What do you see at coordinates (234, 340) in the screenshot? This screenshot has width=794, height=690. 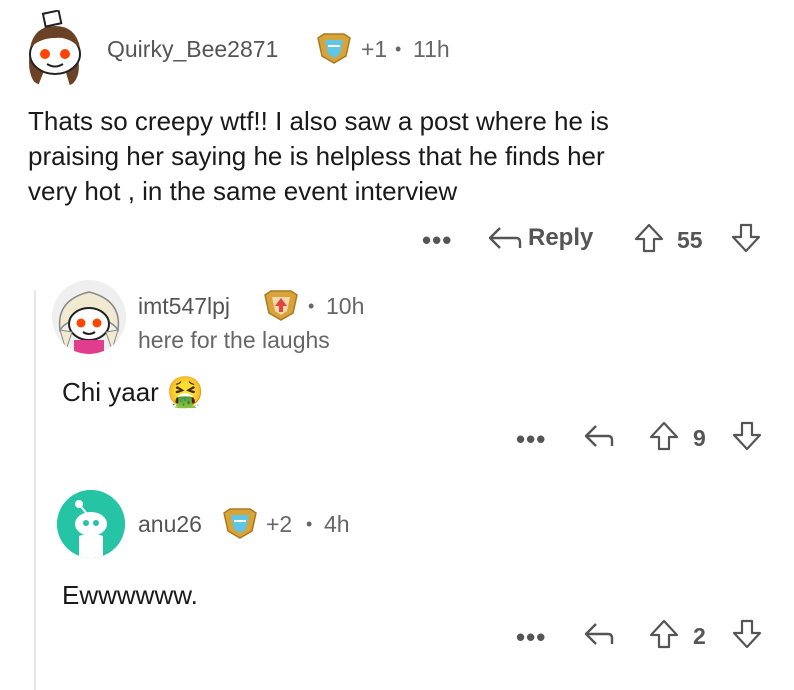 I see `user-flair: here for the laughs` at bounding box center [234, 340].